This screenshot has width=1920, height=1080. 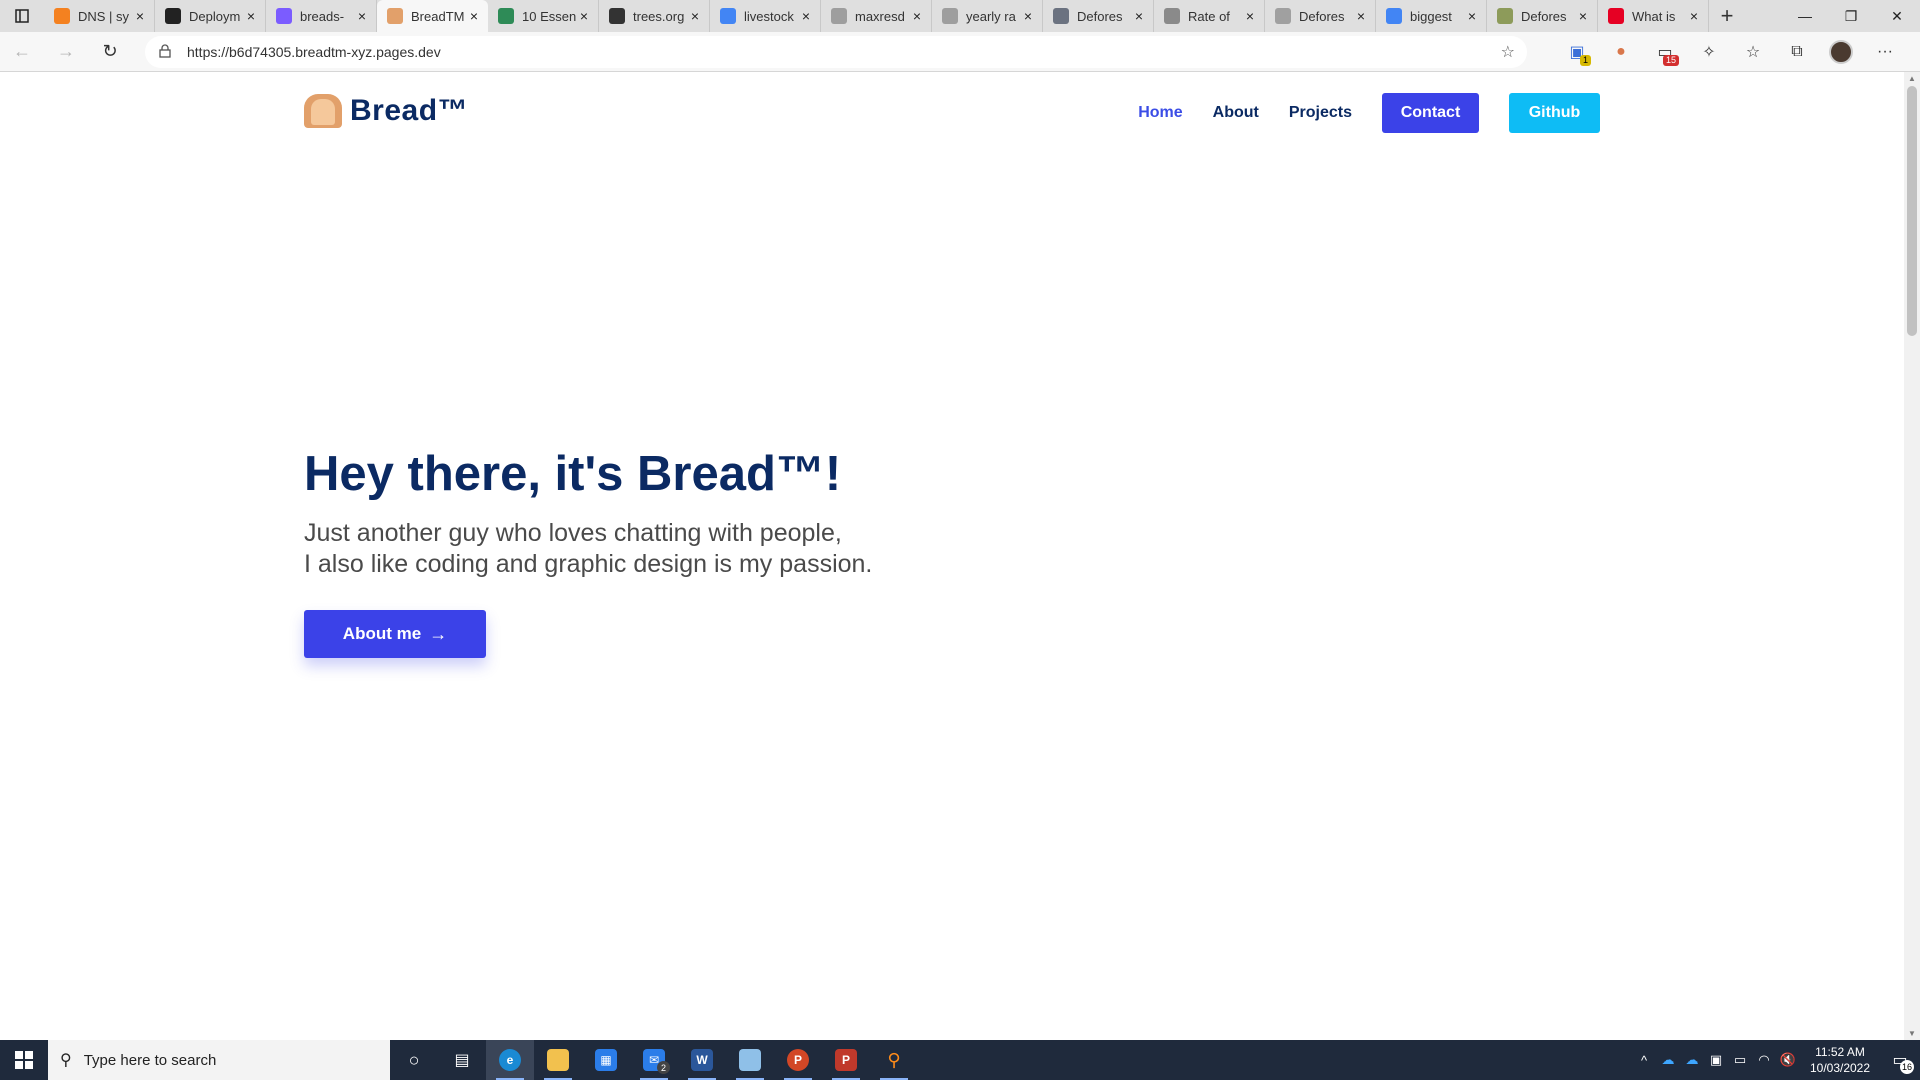 I want to click on browser-tab: maxresd ×, so click(x=876, y=16).